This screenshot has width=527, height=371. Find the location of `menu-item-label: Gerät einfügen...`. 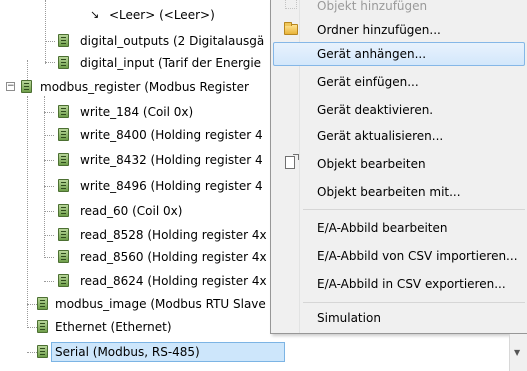

menu-item-label: Gerät einfügen... is located at coordinates (368, 82).